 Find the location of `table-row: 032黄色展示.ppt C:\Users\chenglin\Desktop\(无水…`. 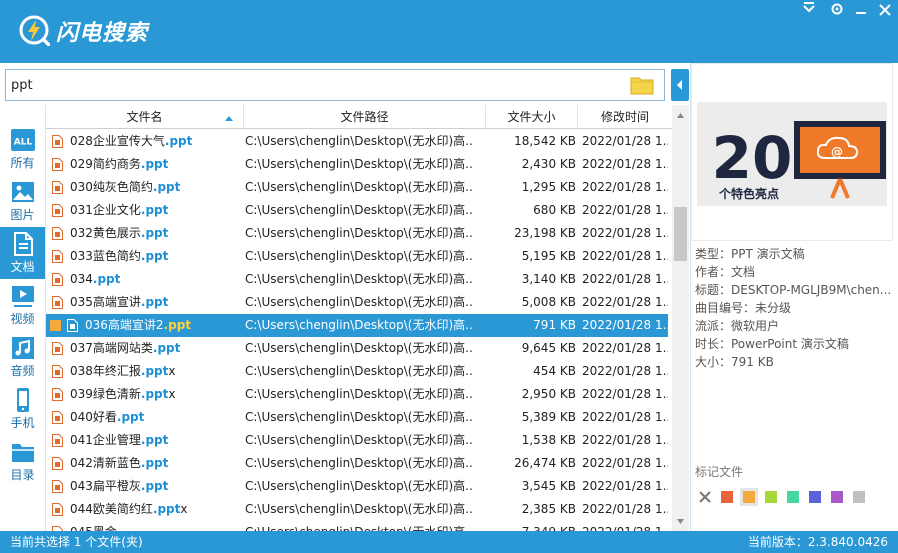

table-row: 032黄色展示.ppt C:\Users\chenglin\Desktop\(无水… is located at coordinates (357, 233).